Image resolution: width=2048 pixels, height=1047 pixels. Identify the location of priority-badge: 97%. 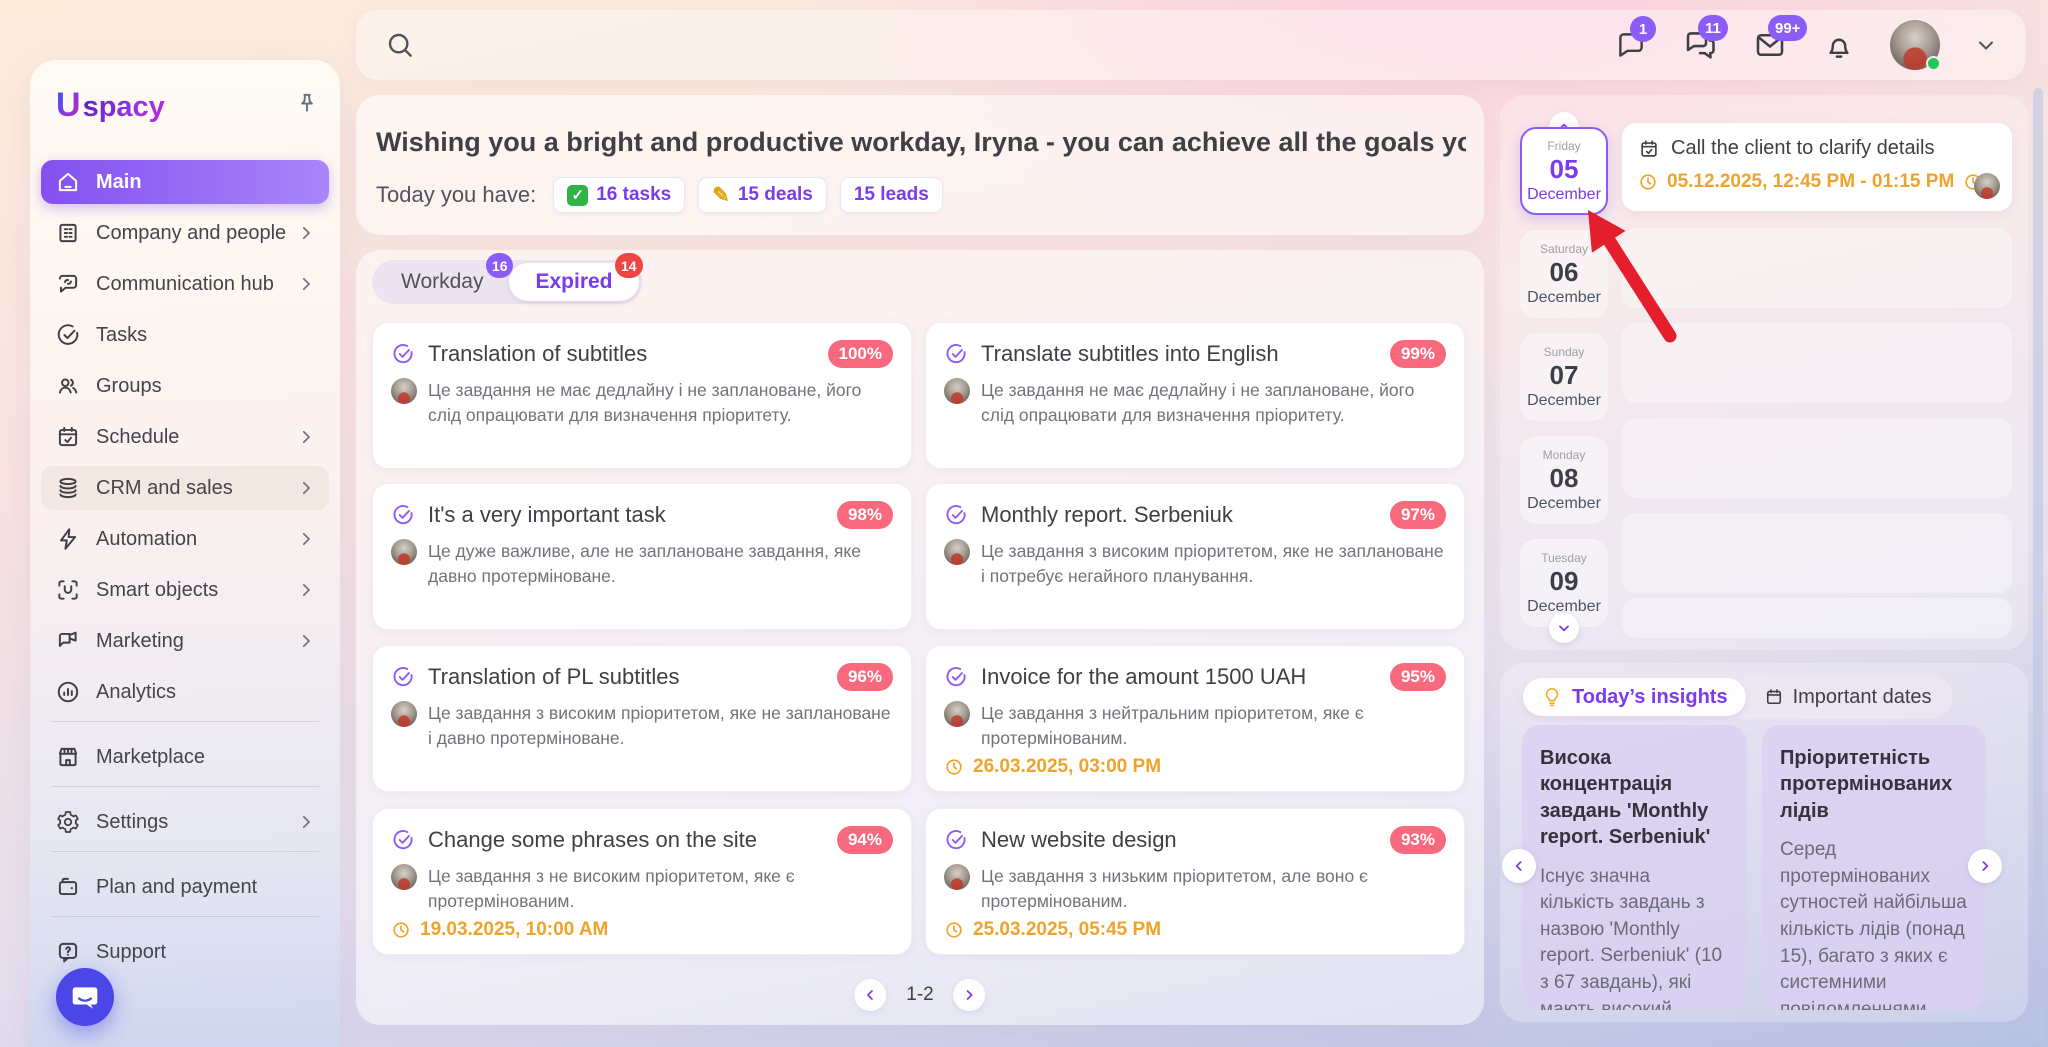
(1417, 515).